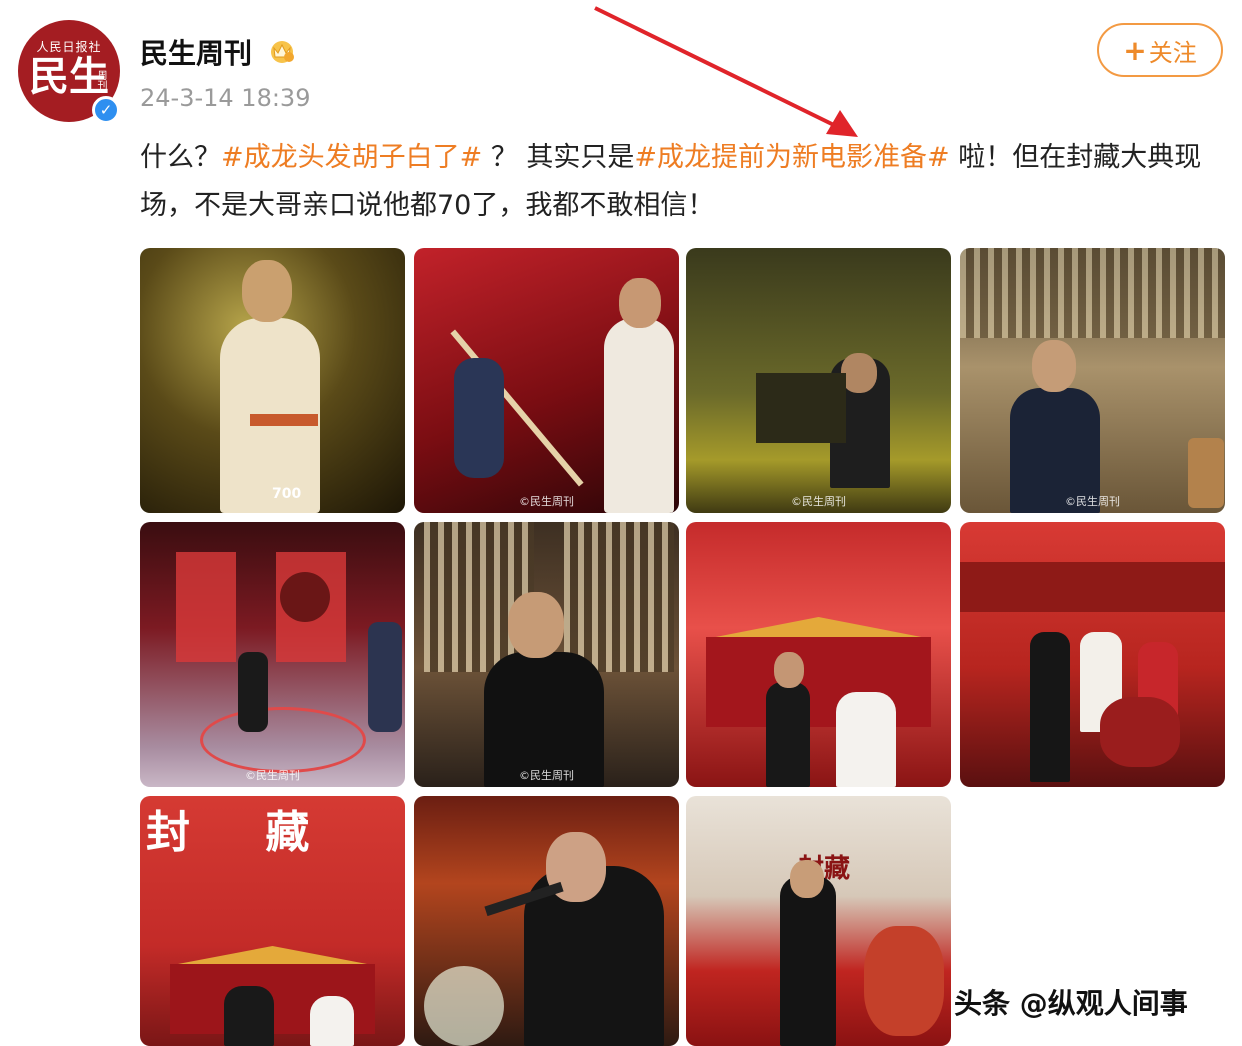 Image resolution: width=1242 pixels, height=1046 pixels. I want to click on follow-button: + 关注, so click(1160, 50).